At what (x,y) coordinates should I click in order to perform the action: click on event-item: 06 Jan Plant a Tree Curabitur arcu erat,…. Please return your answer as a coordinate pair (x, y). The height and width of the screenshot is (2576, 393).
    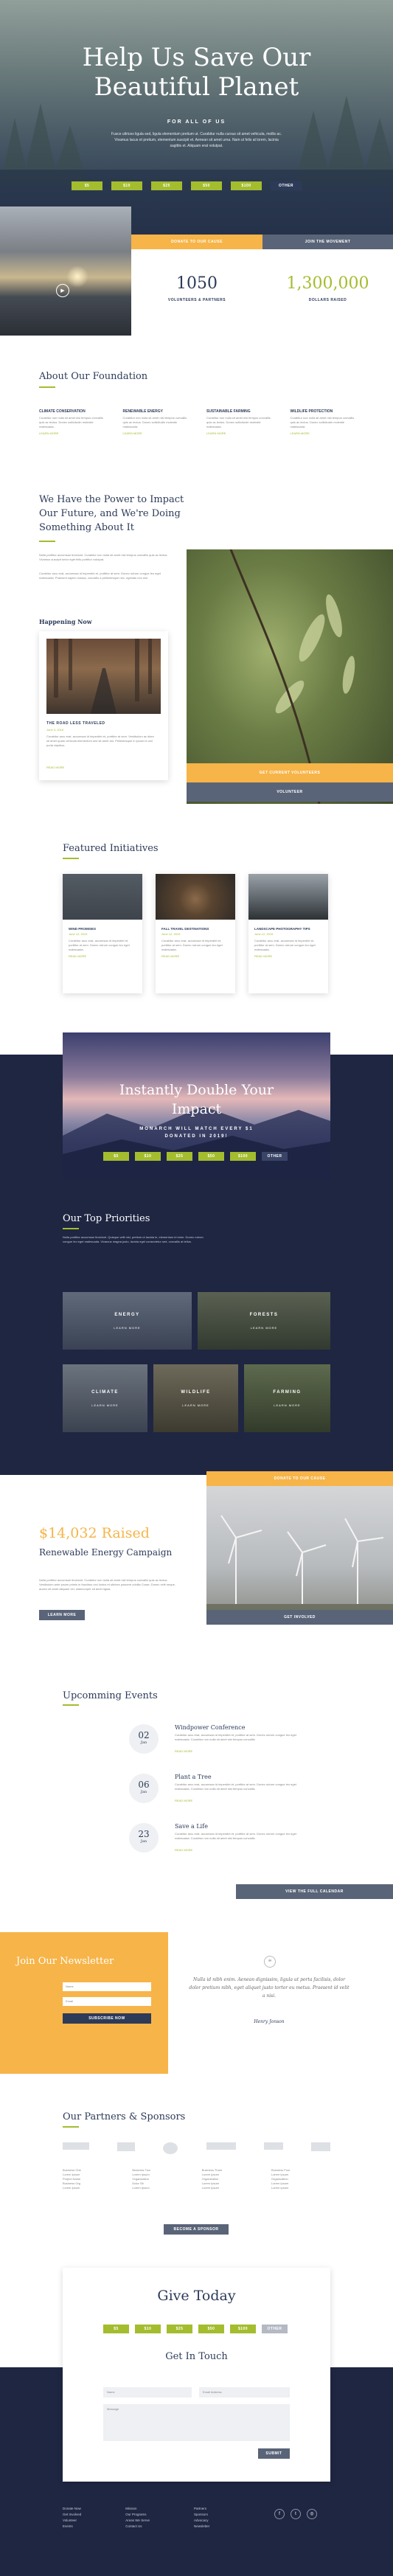
    Looking at the image, I should click on (225, 1790).